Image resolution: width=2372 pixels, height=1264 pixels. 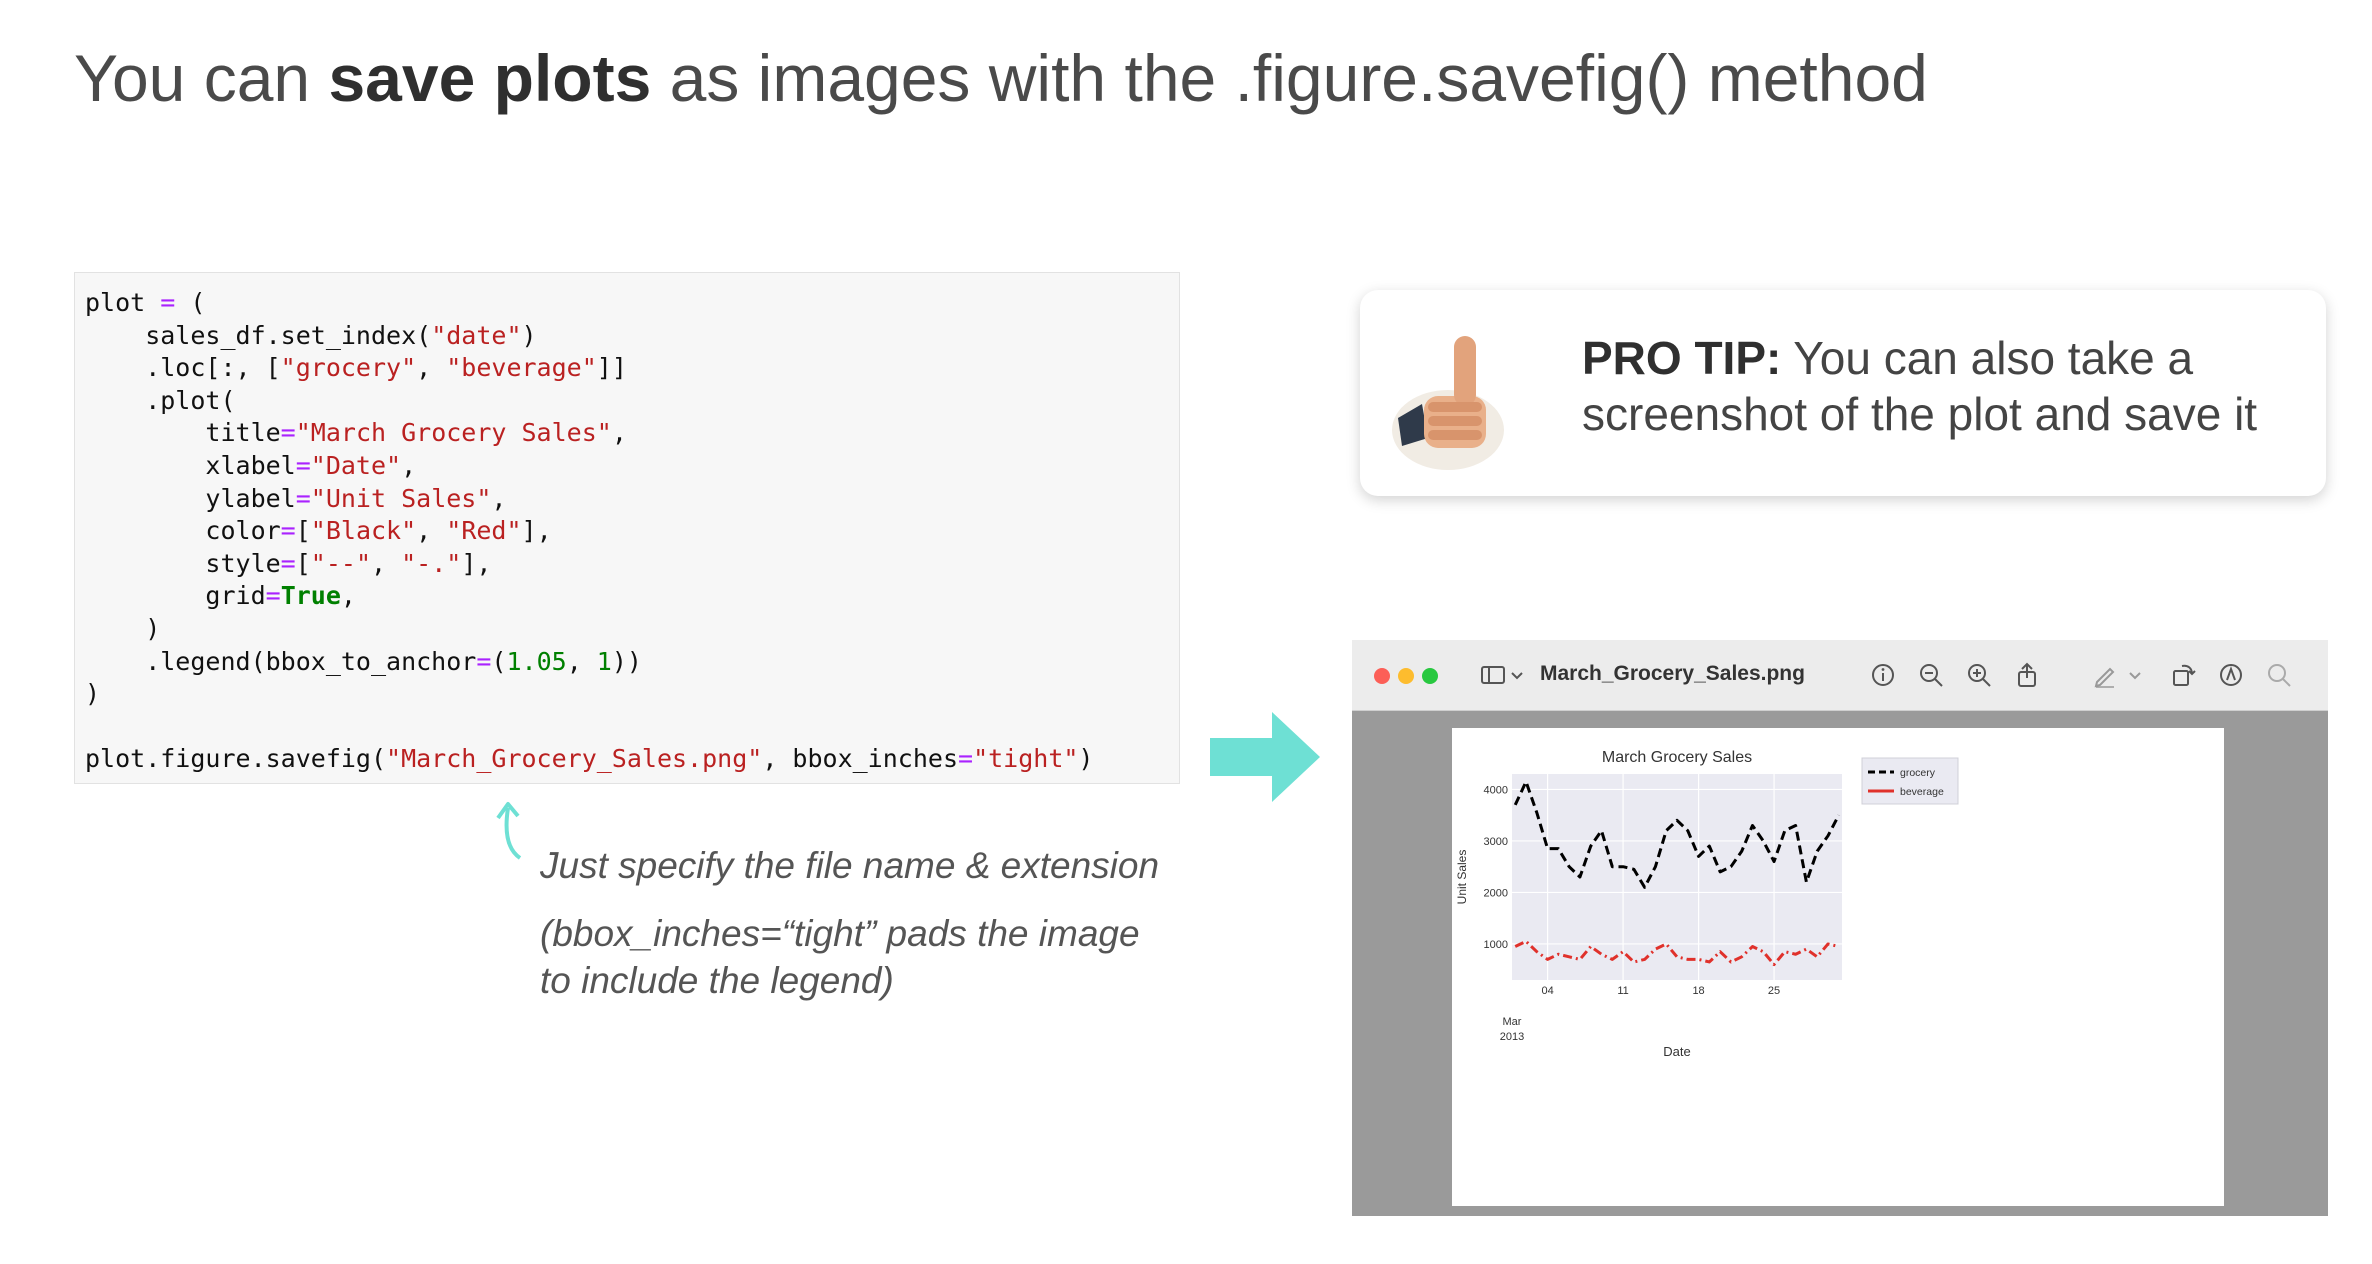 I want to click on x-tick-label: 25, so click(x=1774, y=991).